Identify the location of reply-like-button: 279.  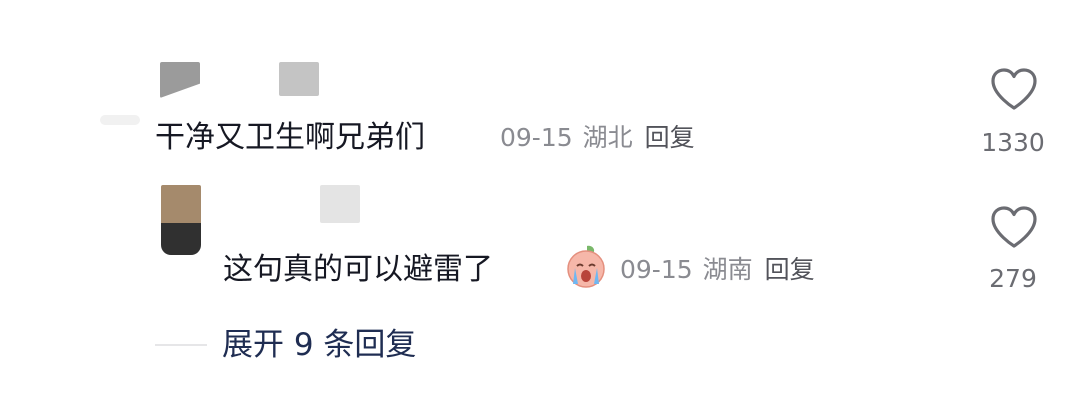
(1013, 251).